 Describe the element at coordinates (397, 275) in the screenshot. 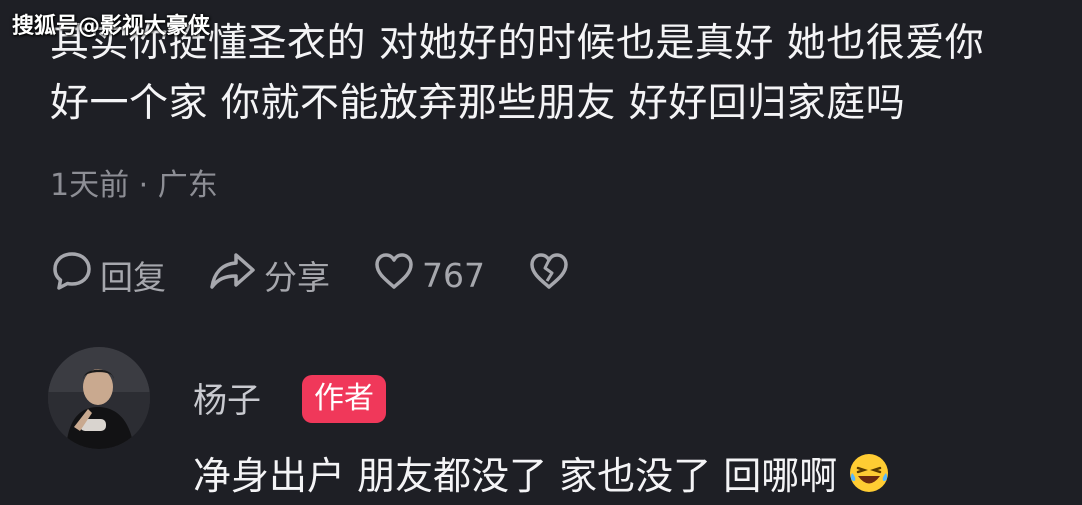

I see `heart-icon` at that location.